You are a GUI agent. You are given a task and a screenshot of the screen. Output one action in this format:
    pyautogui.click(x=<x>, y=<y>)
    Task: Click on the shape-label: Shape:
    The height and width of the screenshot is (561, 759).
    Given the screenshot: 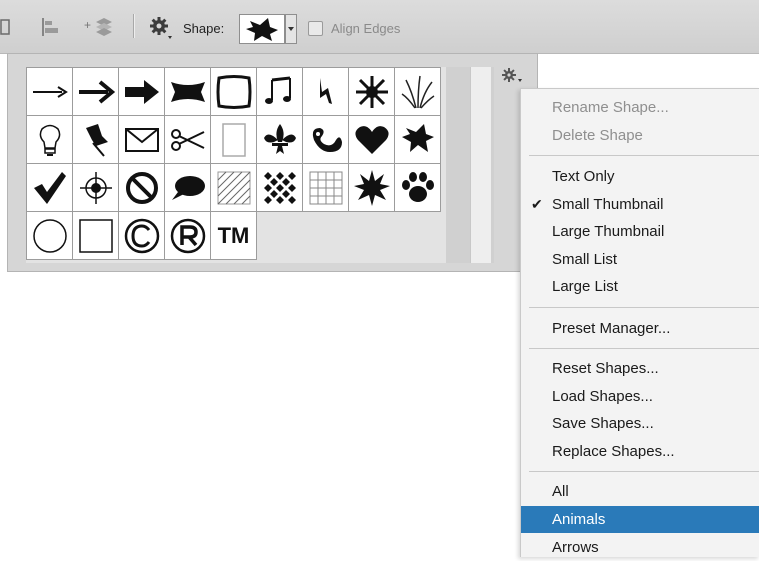 What is the action you would take?
    pyautogui.click(x=204, y=28)
    